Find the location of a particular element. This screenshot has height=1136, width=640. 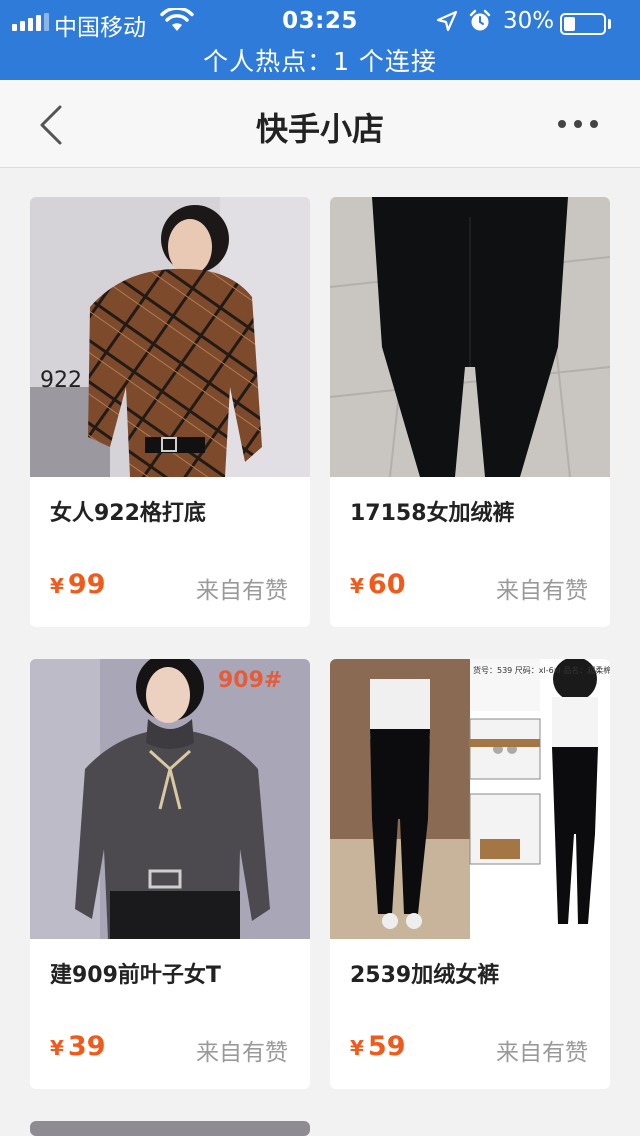

product-name: 女人922格打底 is located at coordinates (128, 511).